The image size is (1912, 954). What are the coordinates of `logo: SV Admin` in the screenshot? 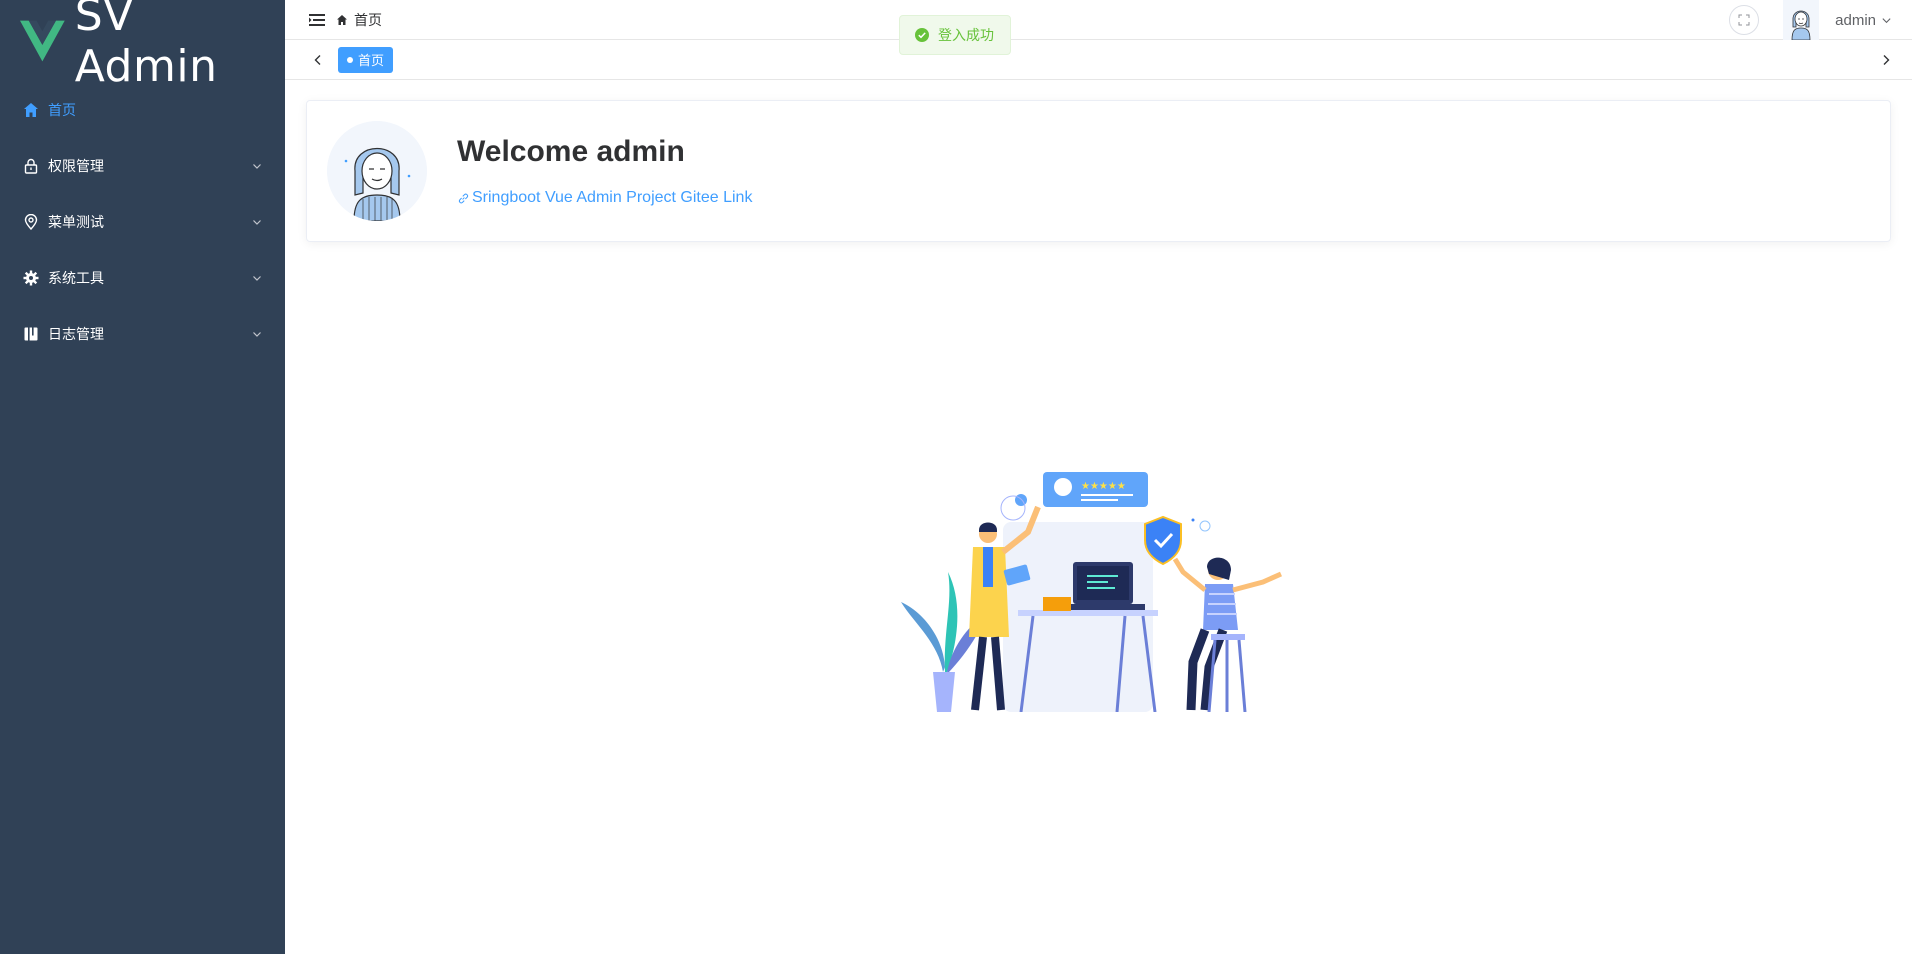 It's located at (142, 46).